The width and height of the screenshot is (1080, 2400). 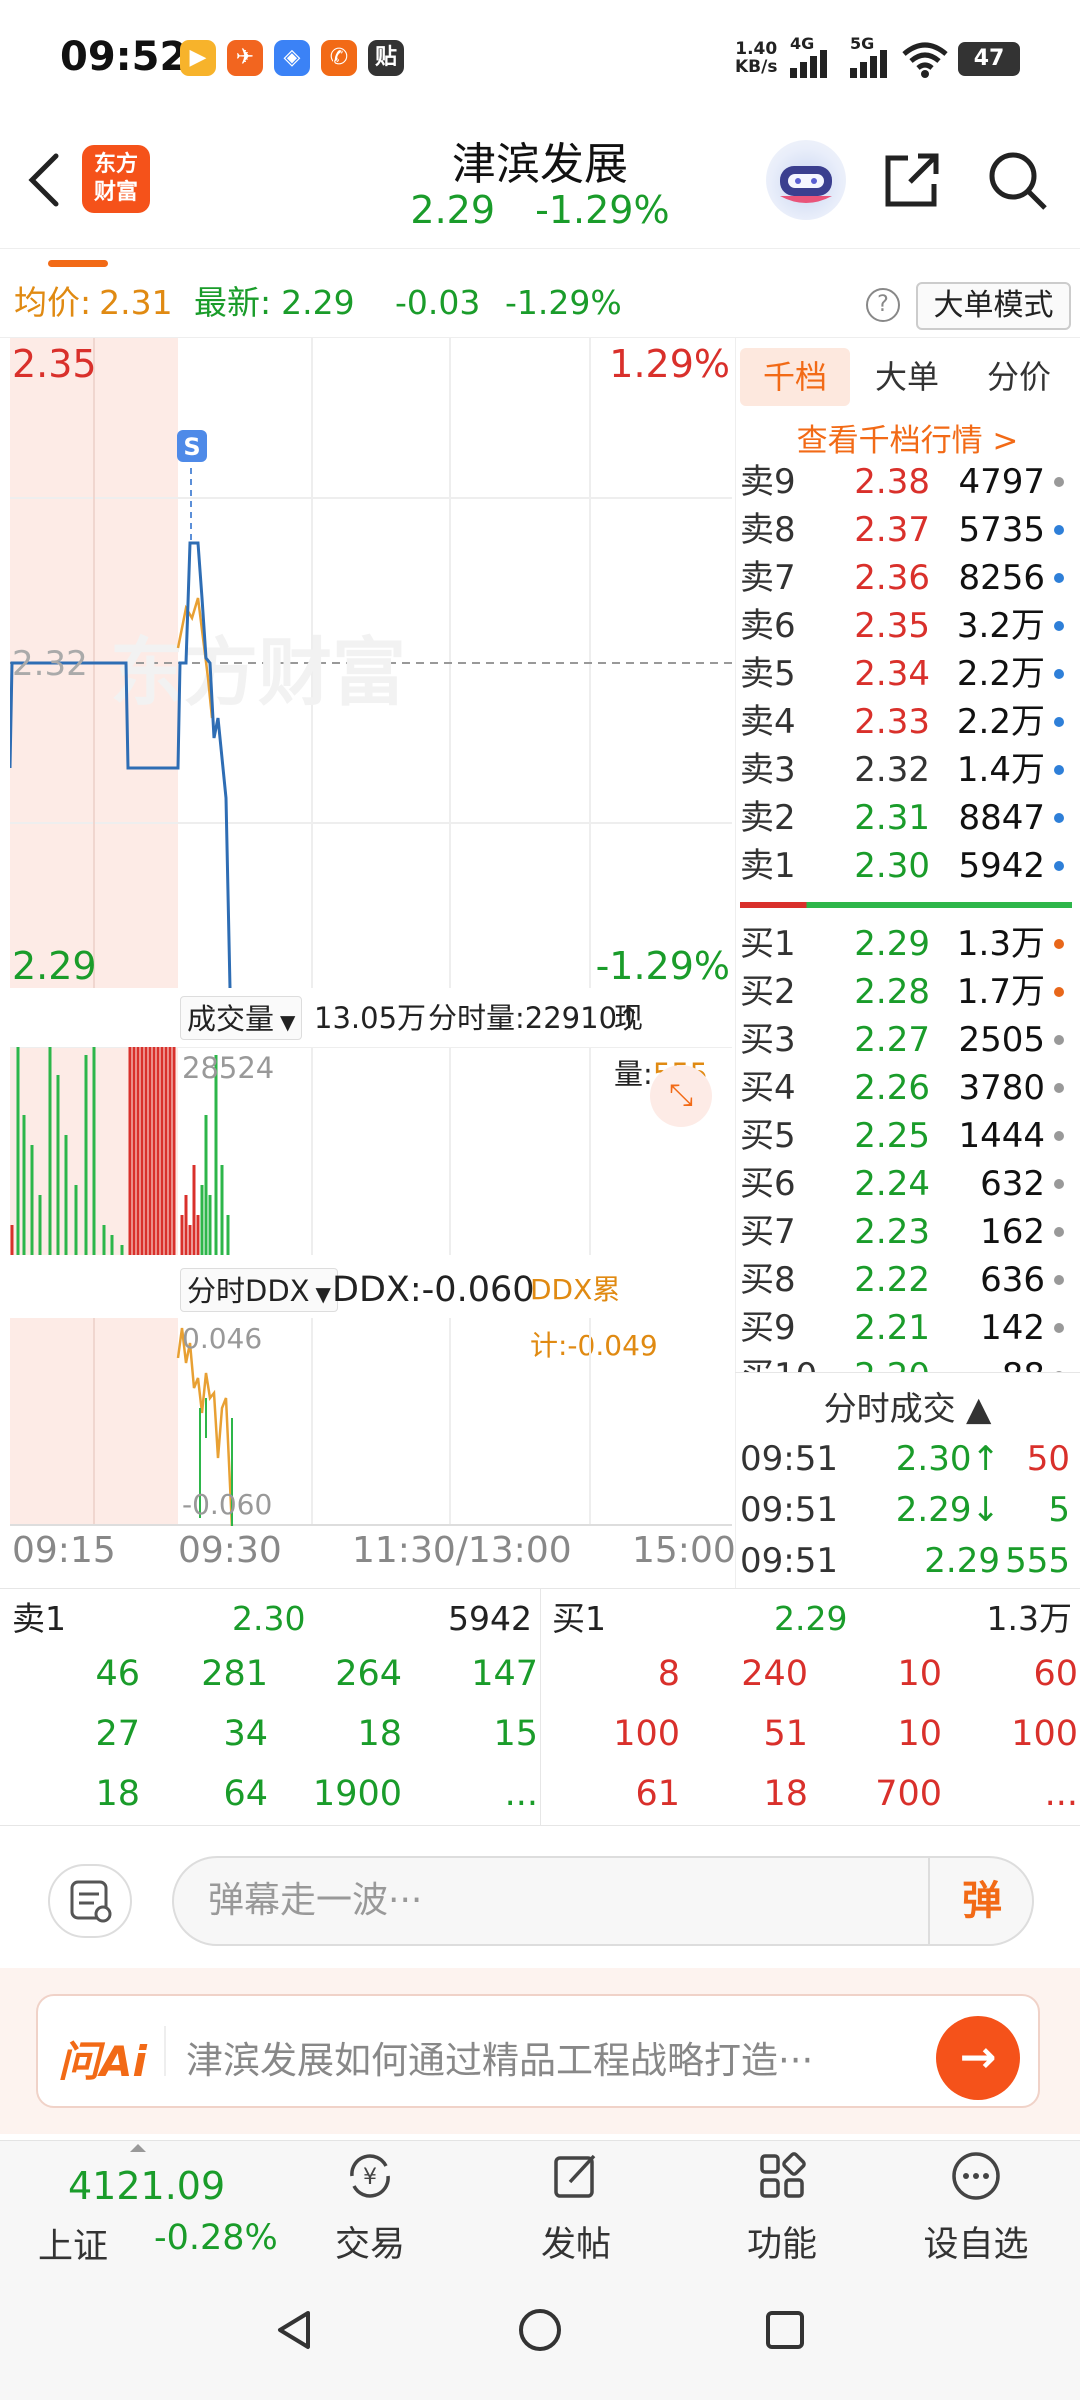 I want to click on expand-icon: ⤡, so click(x=681, y=1096).